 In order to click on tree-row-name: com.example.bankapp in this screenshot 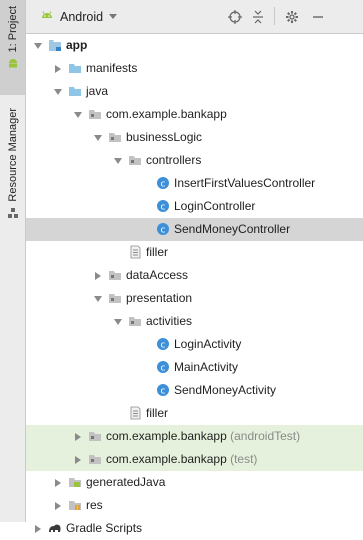, I will do `click(166, 114)`.